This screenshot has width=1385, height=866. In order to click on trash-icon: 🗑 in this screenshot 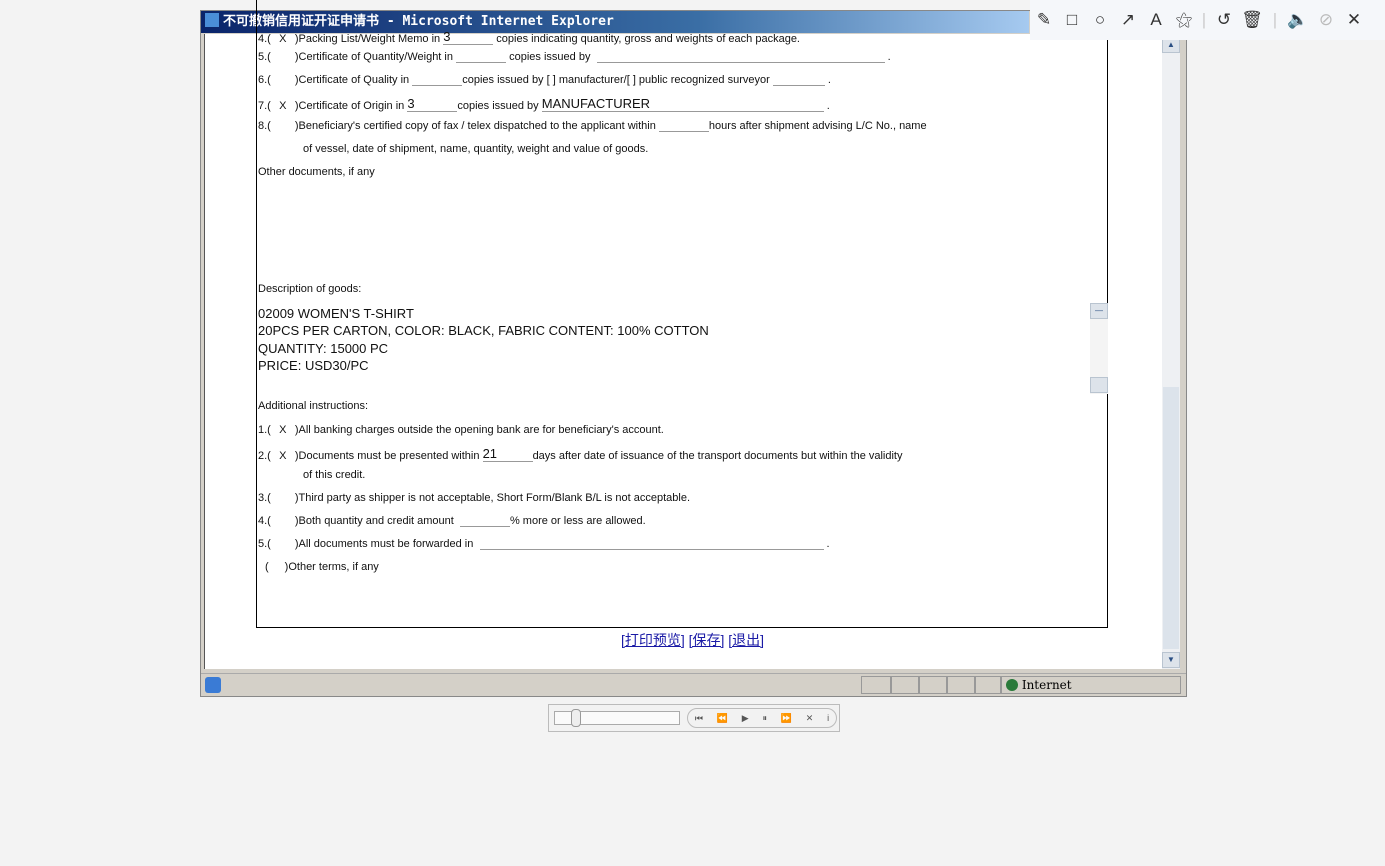, I will do `click(1252, 20)`.